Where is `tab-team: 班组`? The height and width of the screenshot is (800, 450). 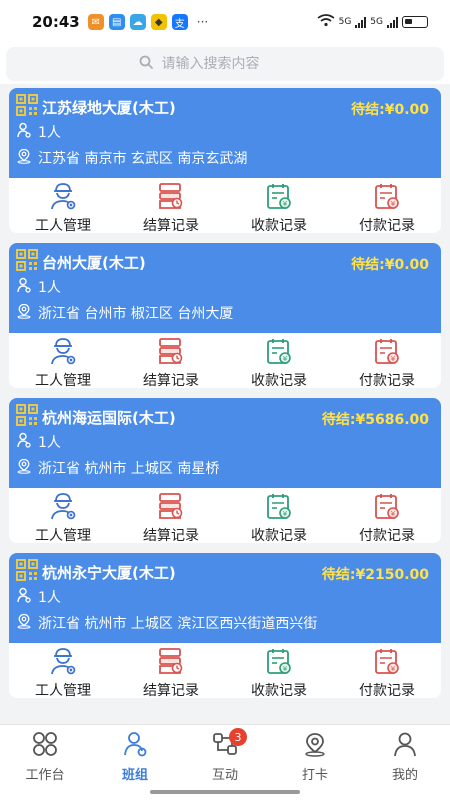
tab-team: 班组 is located at coordinates (135, 762).